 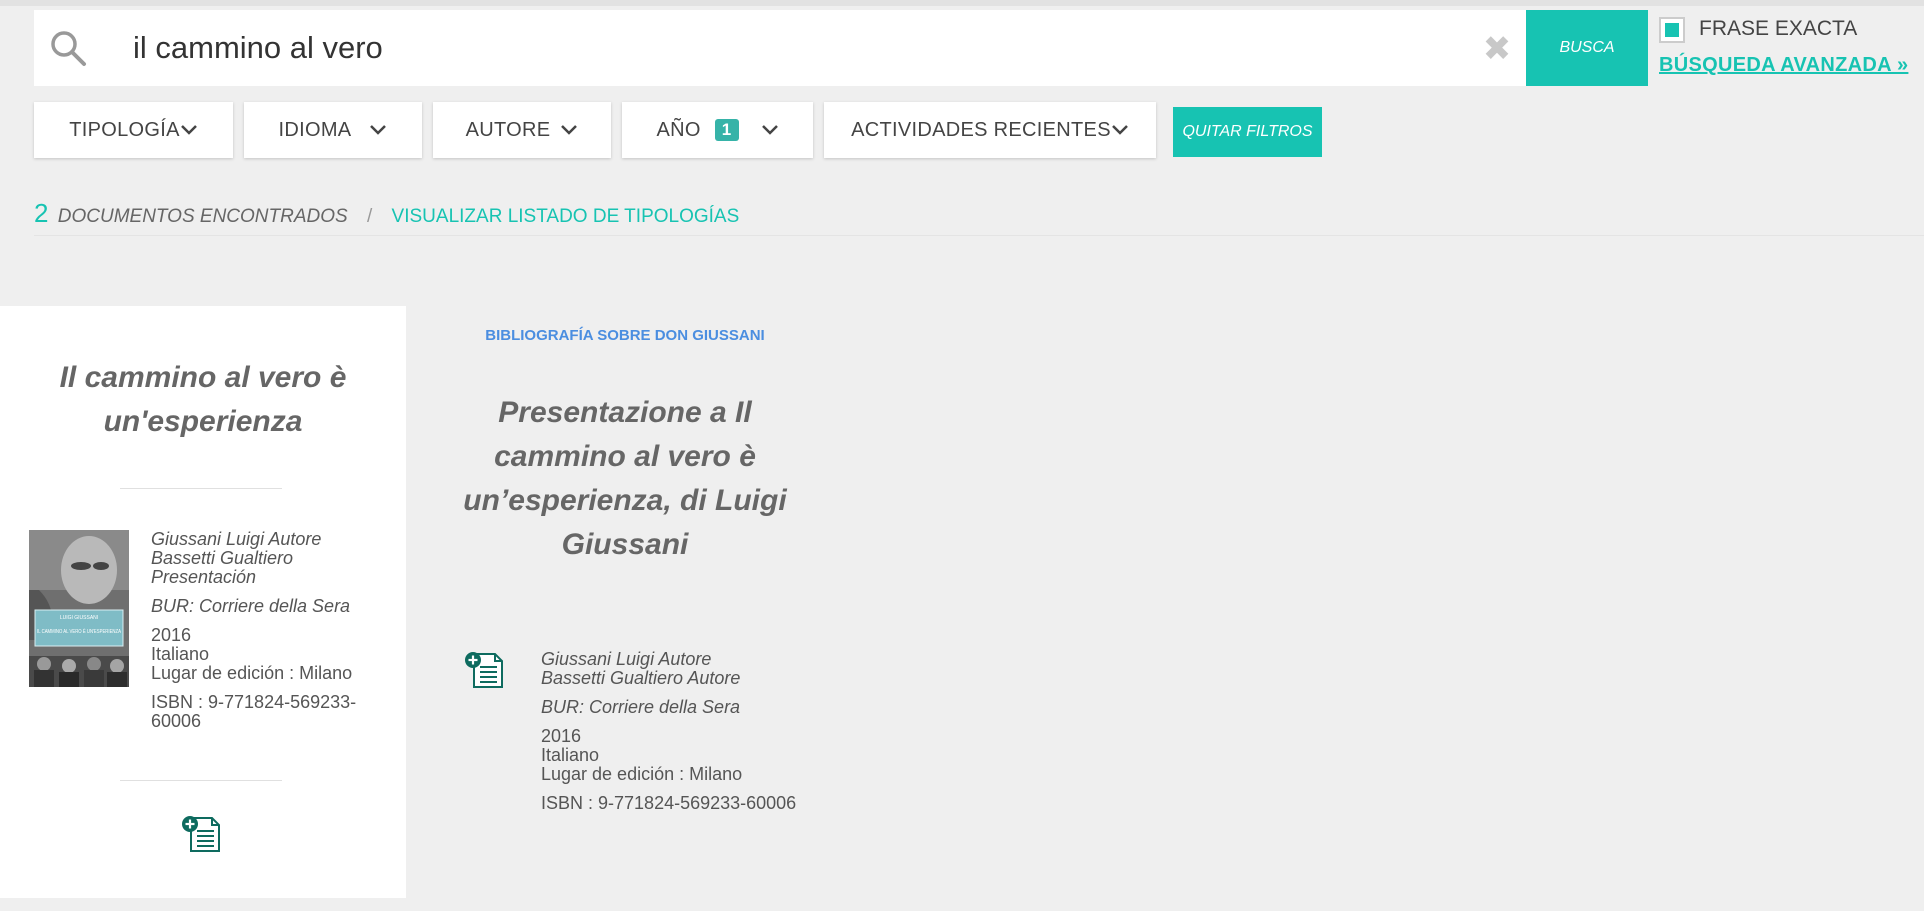 I want to click on search-button: BUSCA, so click(x=1587, y=48).